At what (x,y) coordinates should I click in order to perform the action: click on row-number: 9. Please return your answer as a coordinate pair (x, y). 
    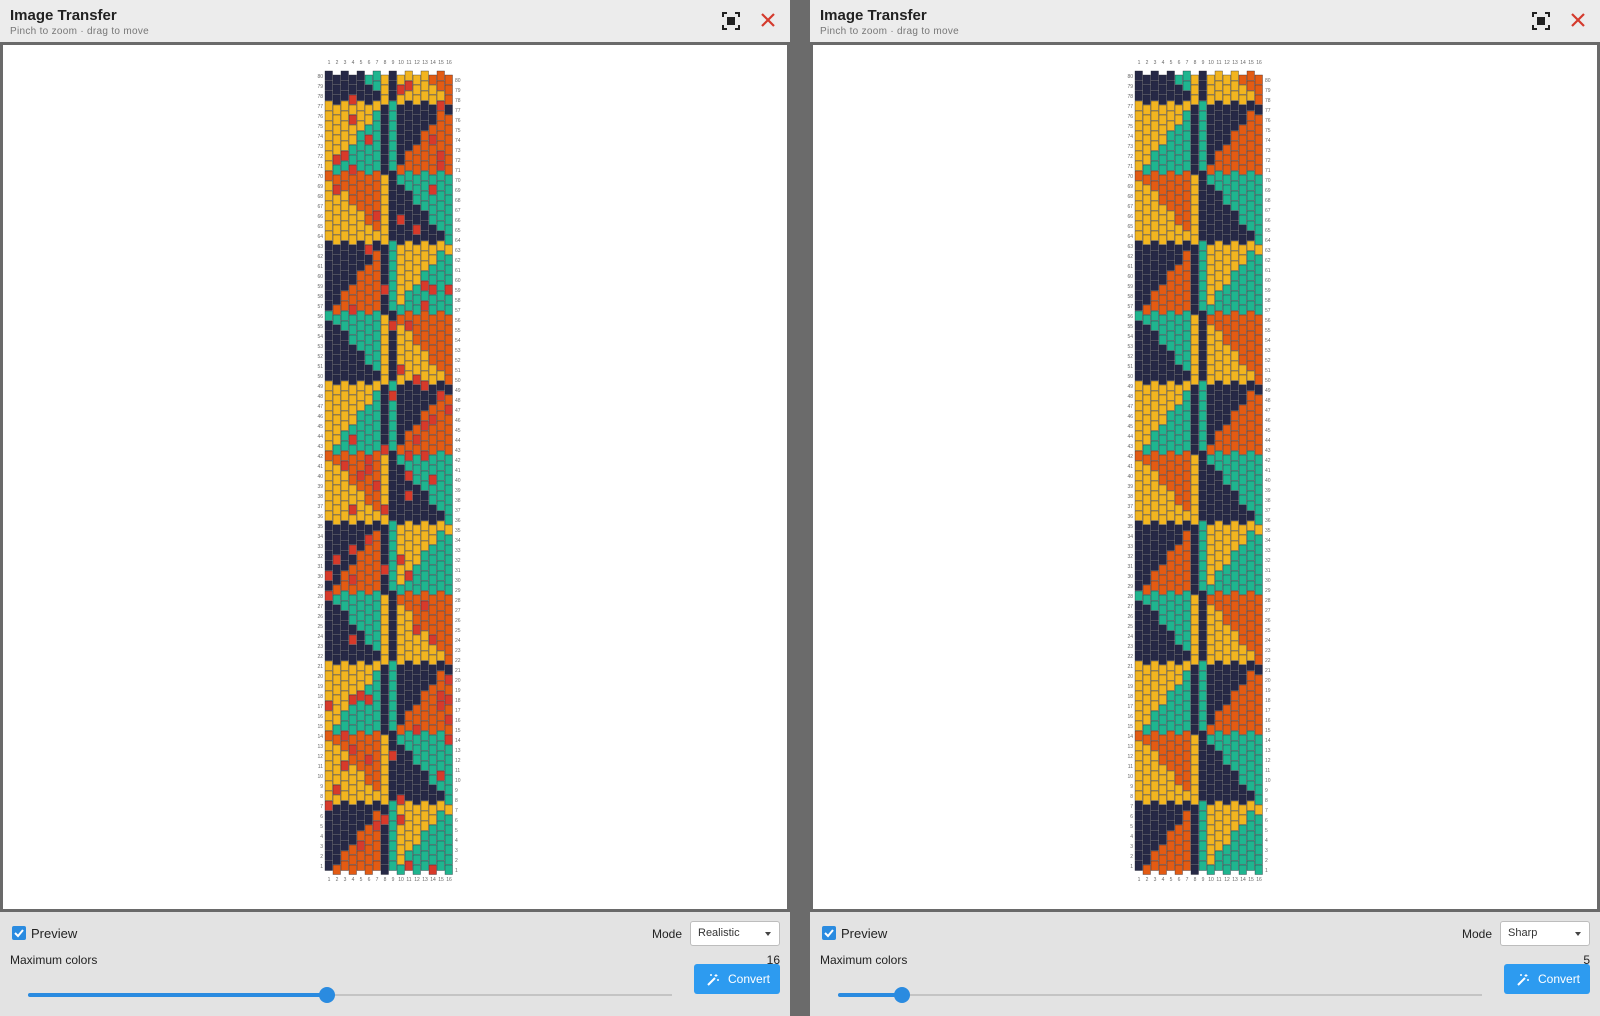
    Looking at the image, I should click on (1266, 791).